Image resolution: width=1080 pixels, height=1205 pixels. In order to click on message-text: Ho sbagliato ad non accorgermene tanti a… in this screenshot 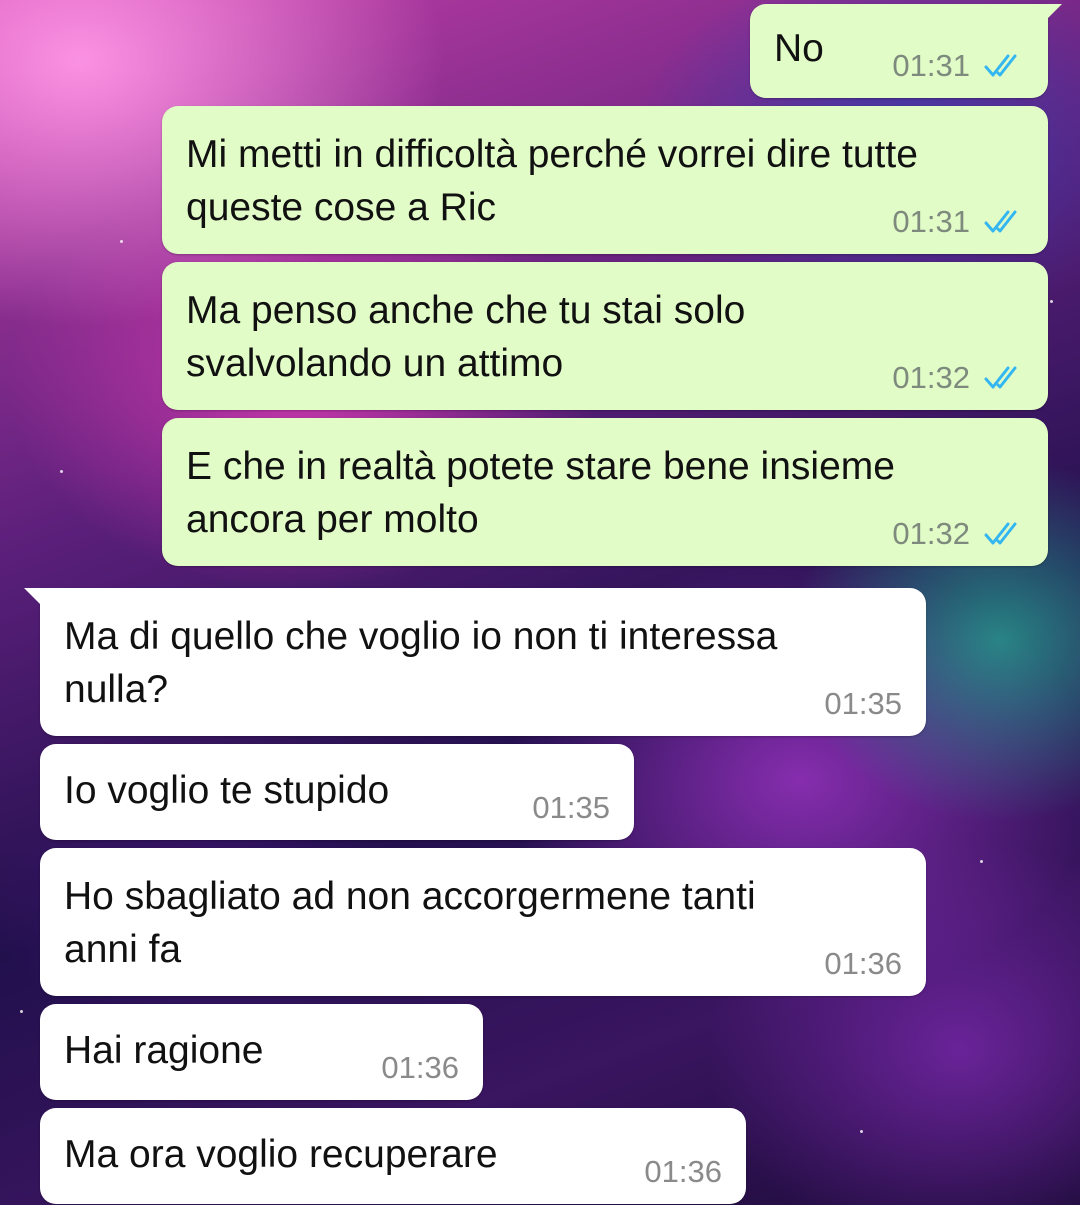, I will do `click(410, 923)`.